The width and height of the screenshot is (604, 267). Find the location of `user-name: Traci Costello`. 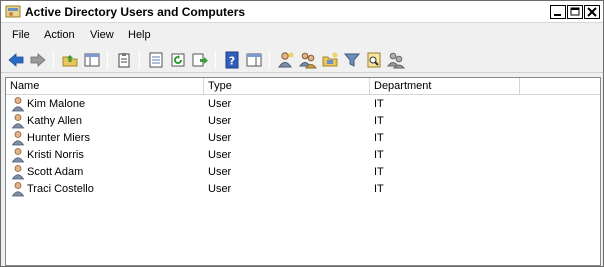

user-name: Traci Costello is located at coordinates (60, 189).